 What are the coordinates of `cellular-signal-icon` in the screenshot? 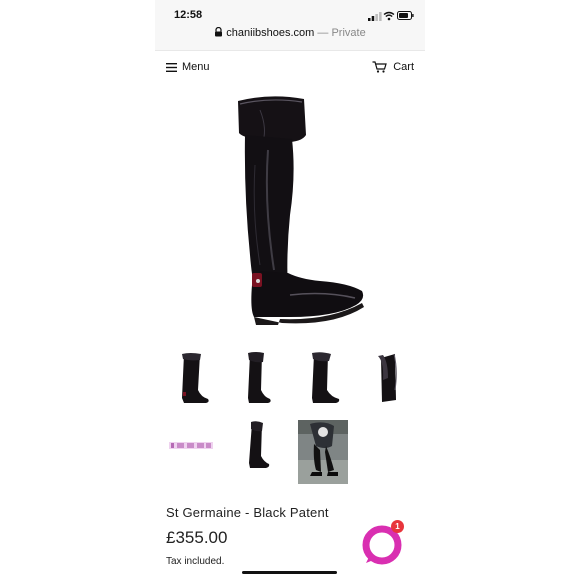 It's located at (375, 16).